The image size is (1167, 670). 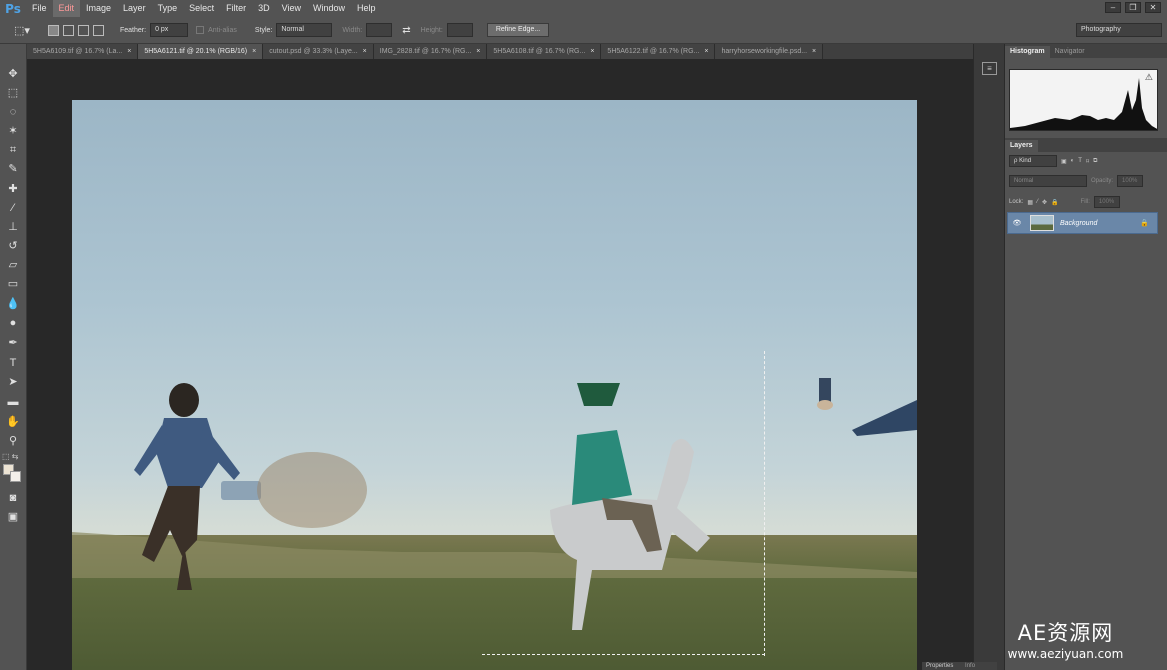 I want to click on swap-colors-icon: ⬚ ⇆, so click(x=10, y=456).